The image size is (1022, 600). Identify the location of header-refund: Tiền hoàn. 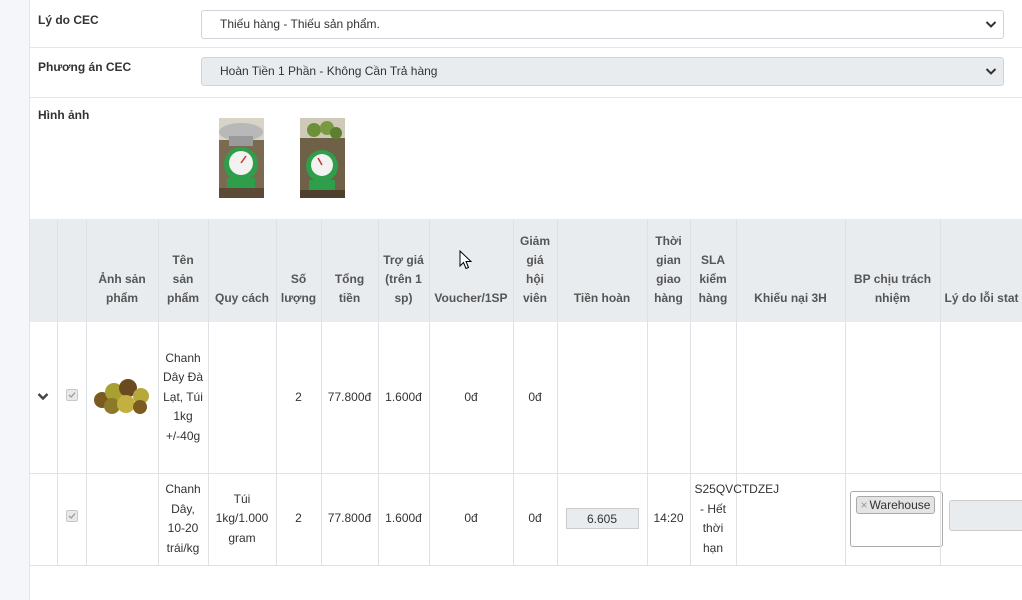
(602, 270).